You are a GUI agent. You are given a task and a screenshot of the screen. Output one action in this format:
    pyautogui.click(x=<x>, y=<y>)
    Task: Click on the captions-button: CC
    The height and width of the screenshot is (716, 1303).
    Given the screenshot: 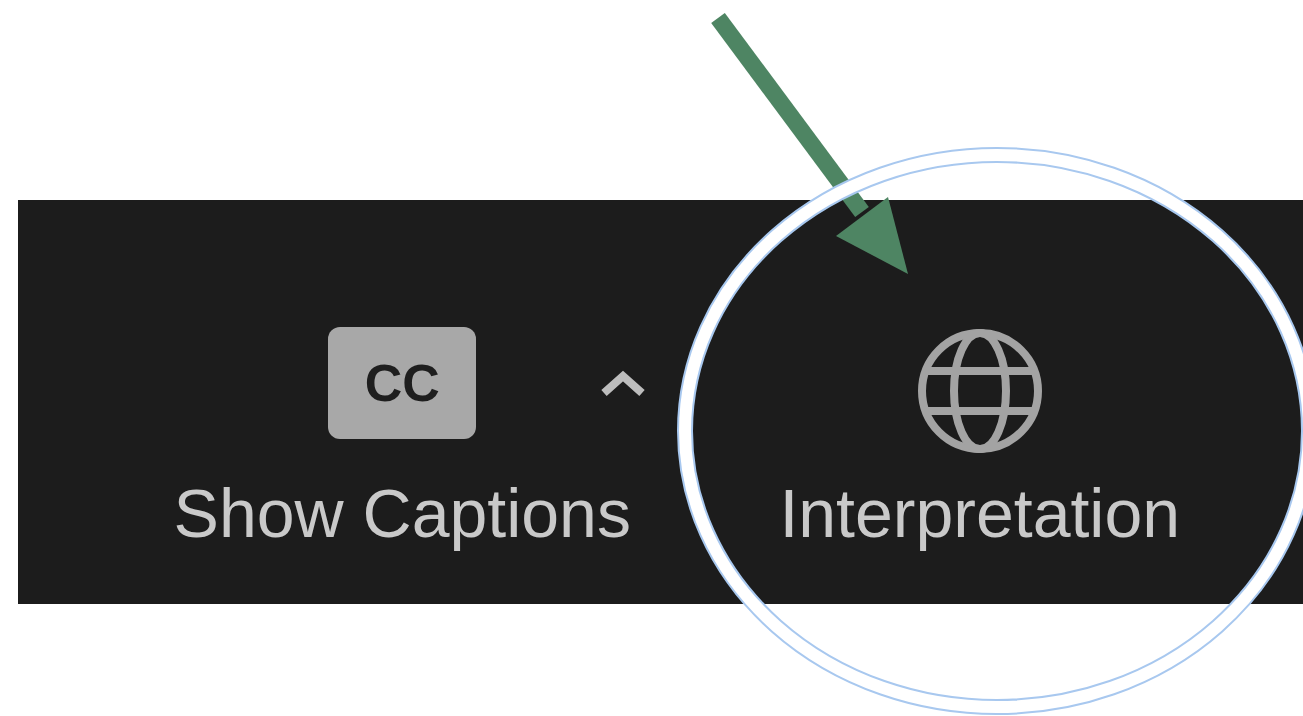 What is the action you would take?
    pyautogui.click(x=402, y=383)
    